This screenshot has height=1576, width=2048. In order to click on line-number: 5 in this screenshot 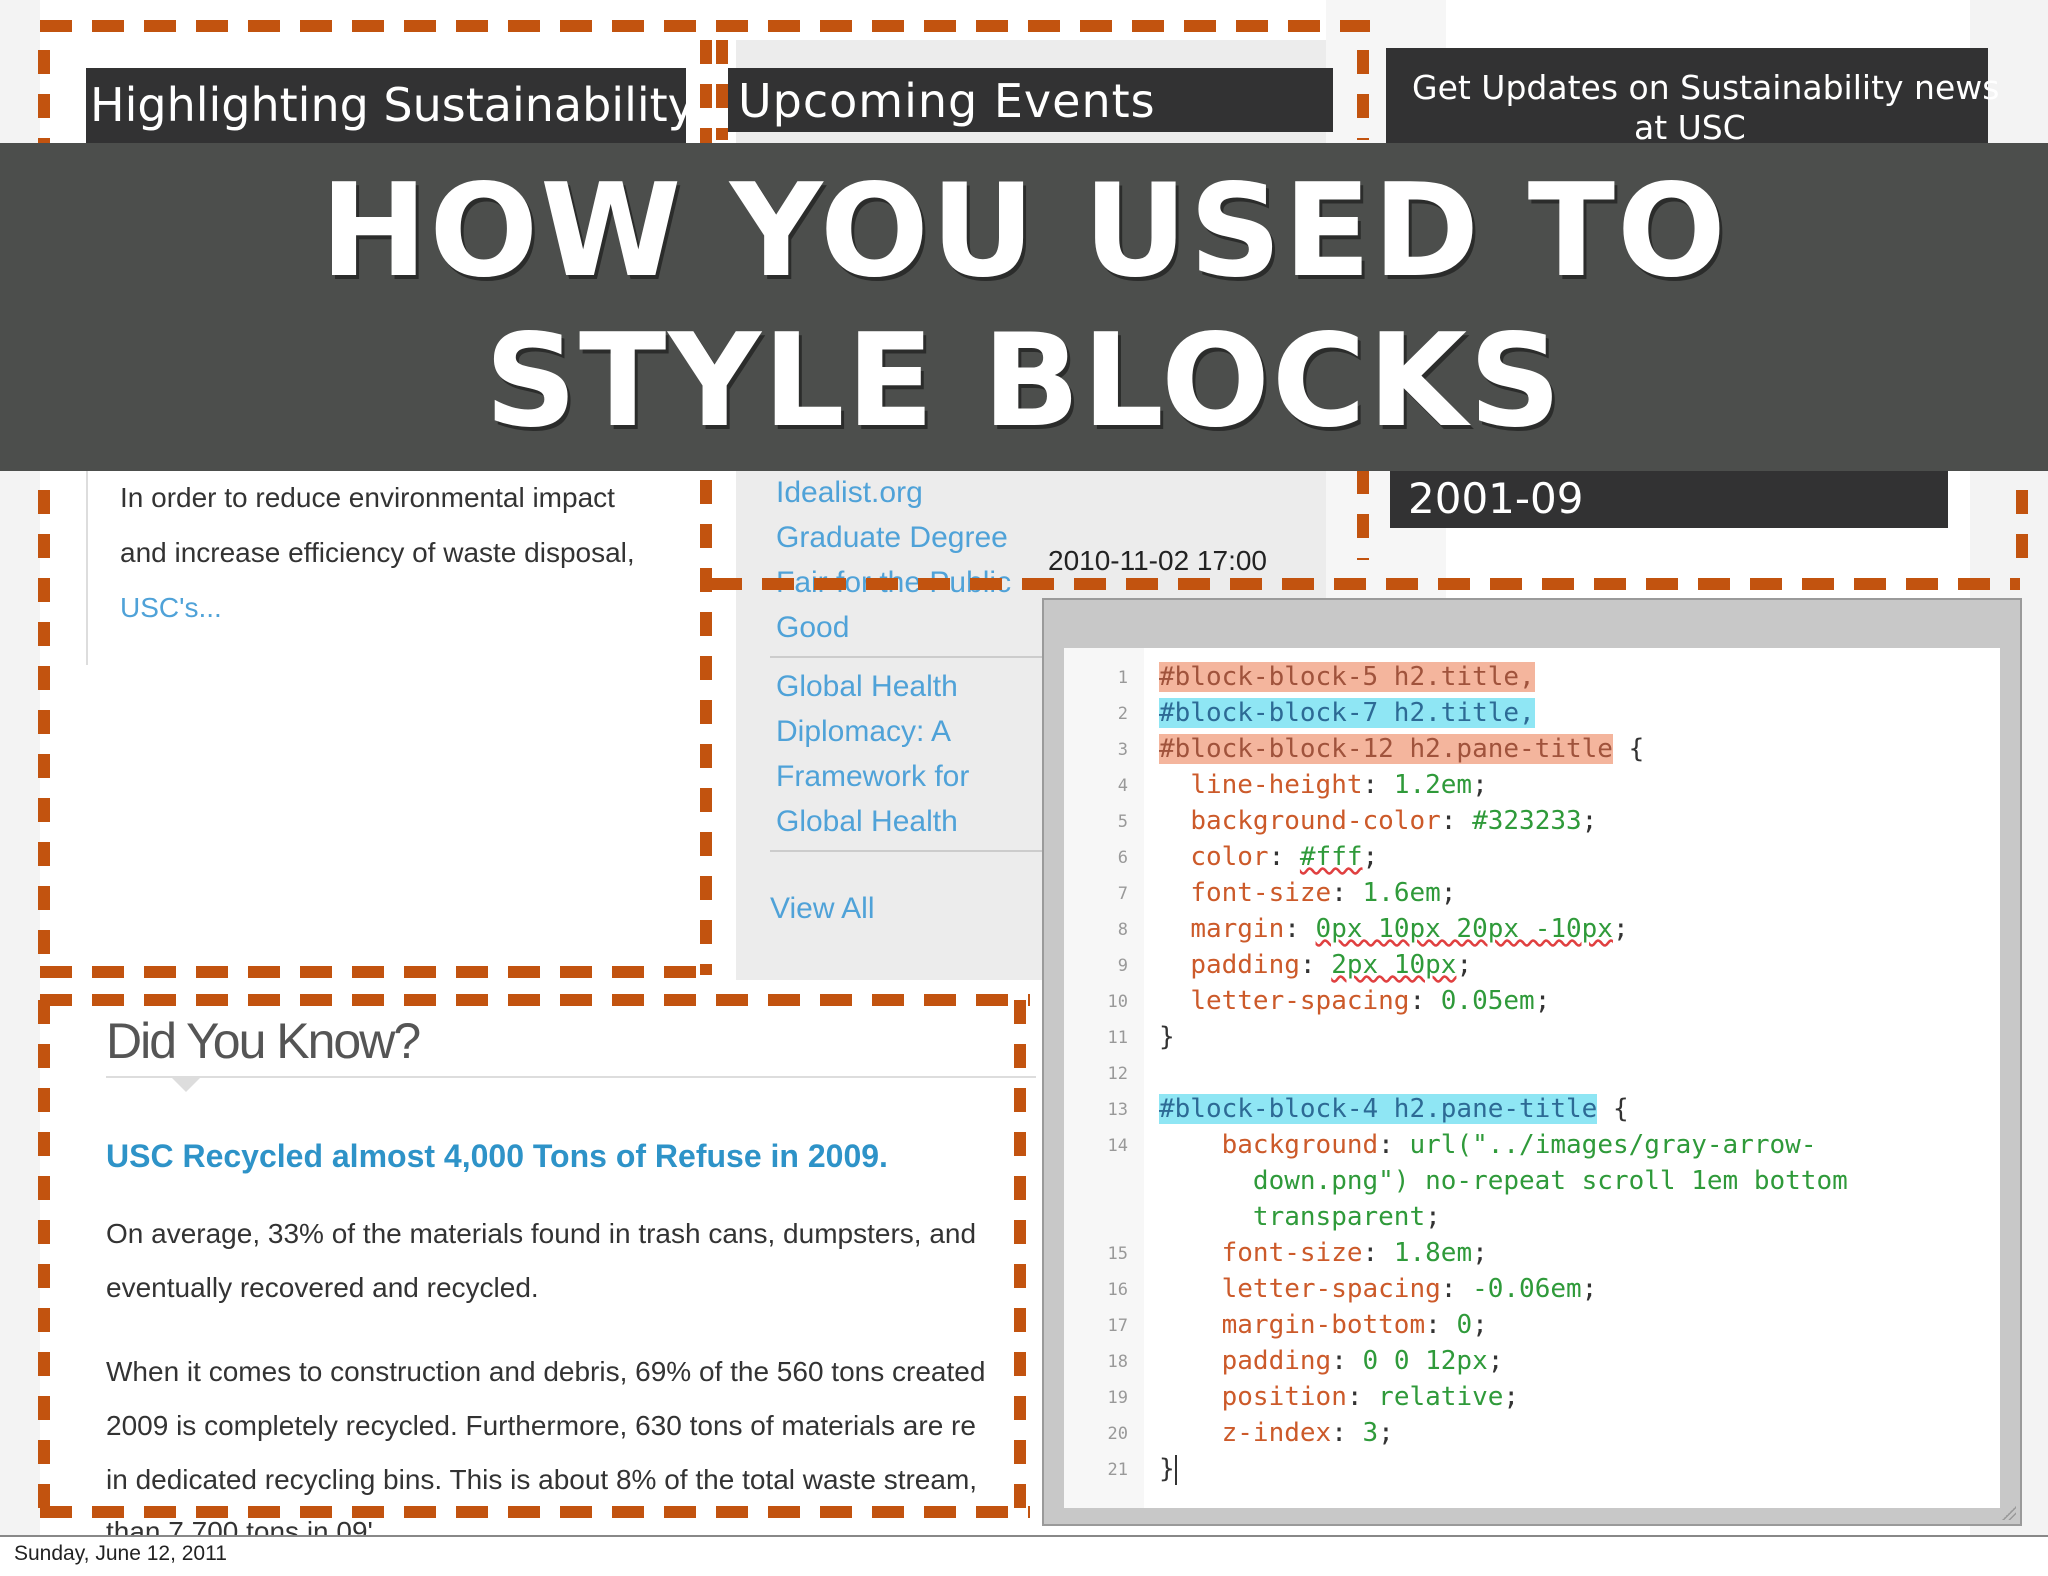, I will do `click(1122, 822)`.